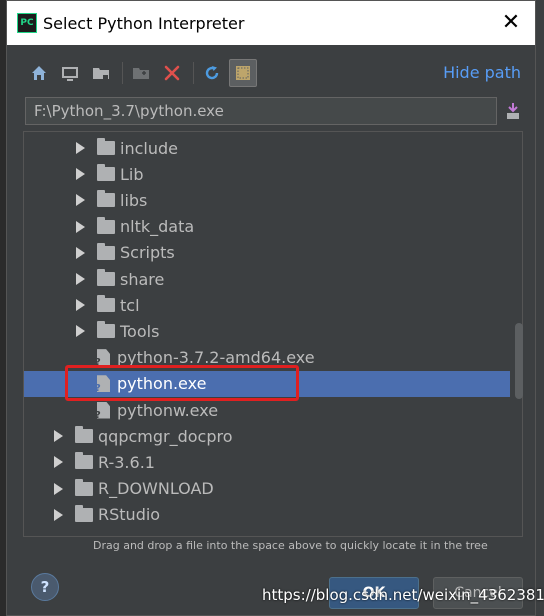  I want to click on tree-row-label: R_DOWNLOAD, so click(156, 489).